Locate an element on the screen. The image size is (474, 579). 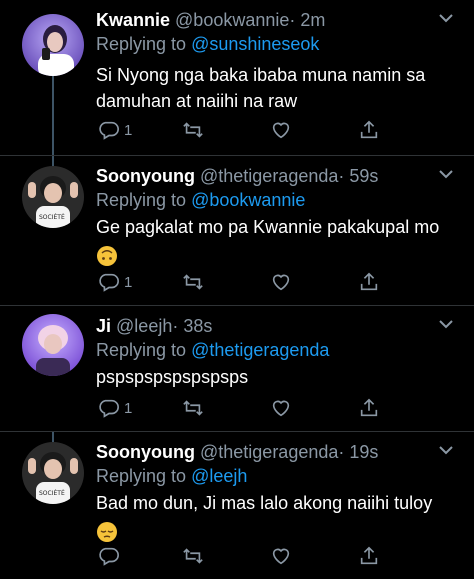
tweet-header: Soonyoung @thetigeragenda· 59s is located at coordinates (237, 176).